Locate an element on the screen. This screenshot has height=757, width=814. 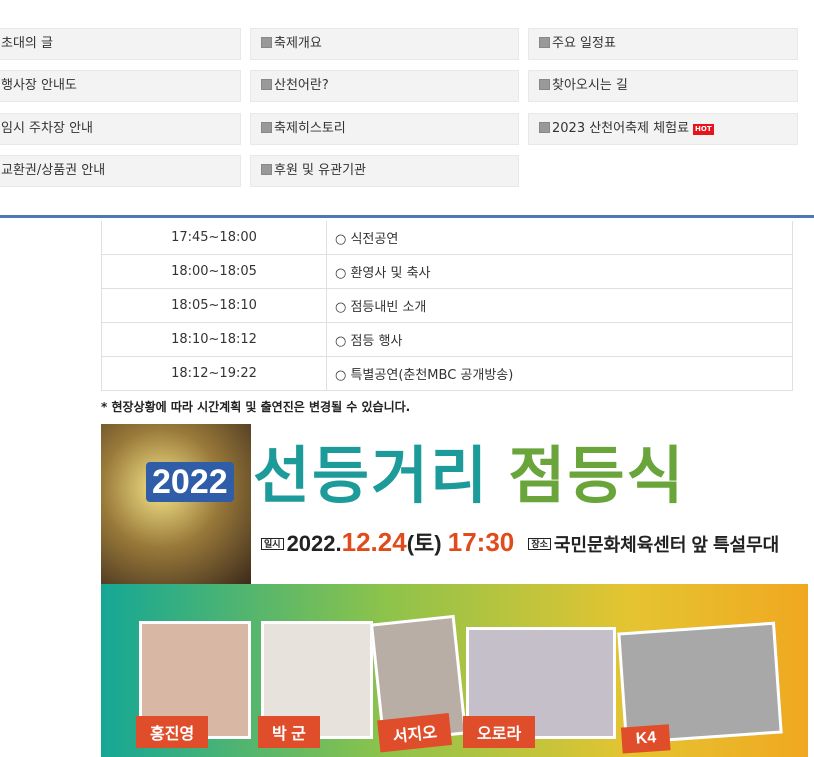
menu-main-schedule: 주요 일정표 is located at coordinates (663, 44).